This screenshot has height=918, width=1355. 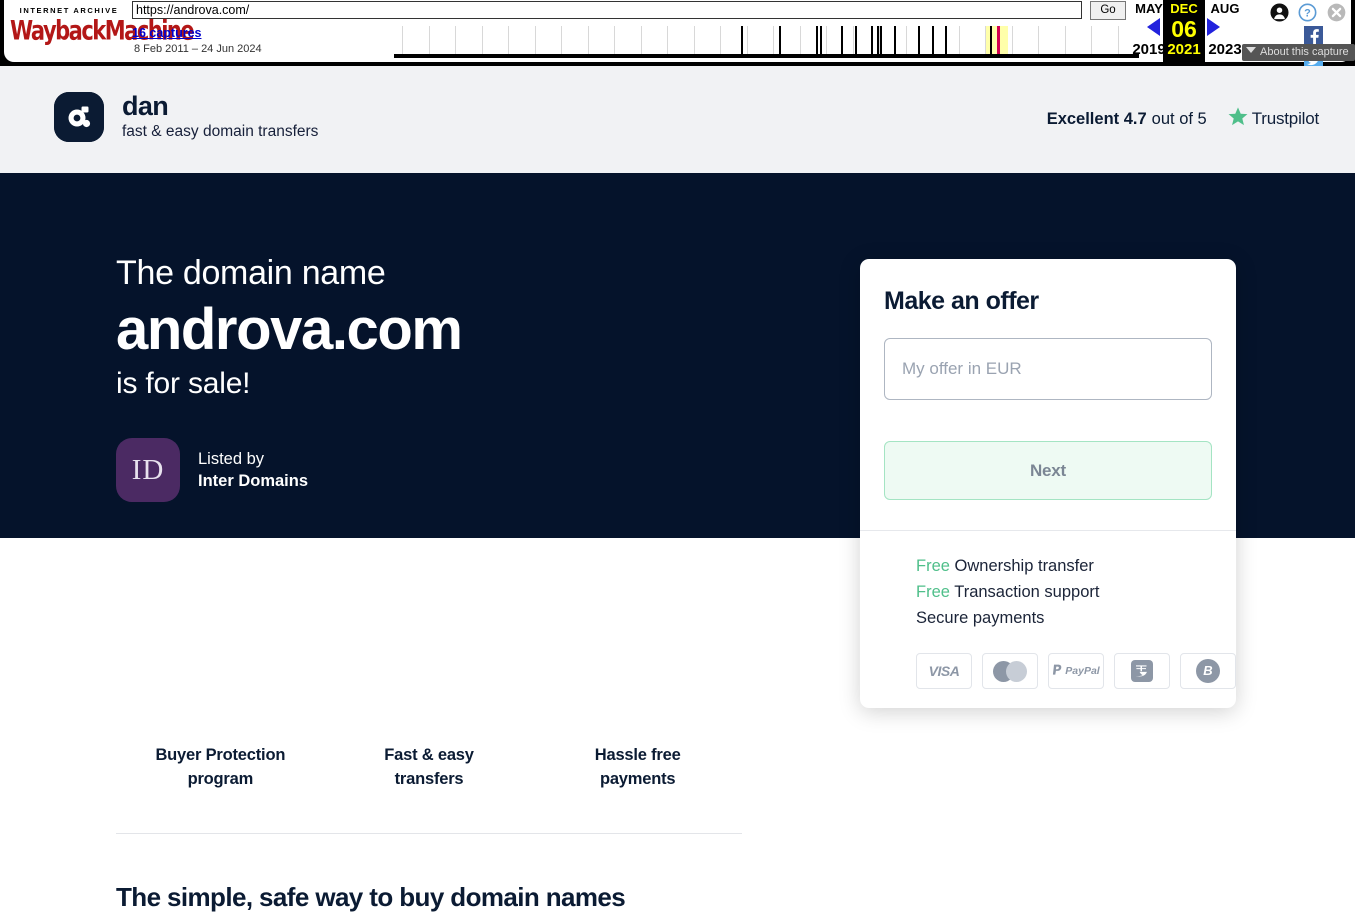 I want to click on chevron-down-icon, so click(x=1251, y=50).